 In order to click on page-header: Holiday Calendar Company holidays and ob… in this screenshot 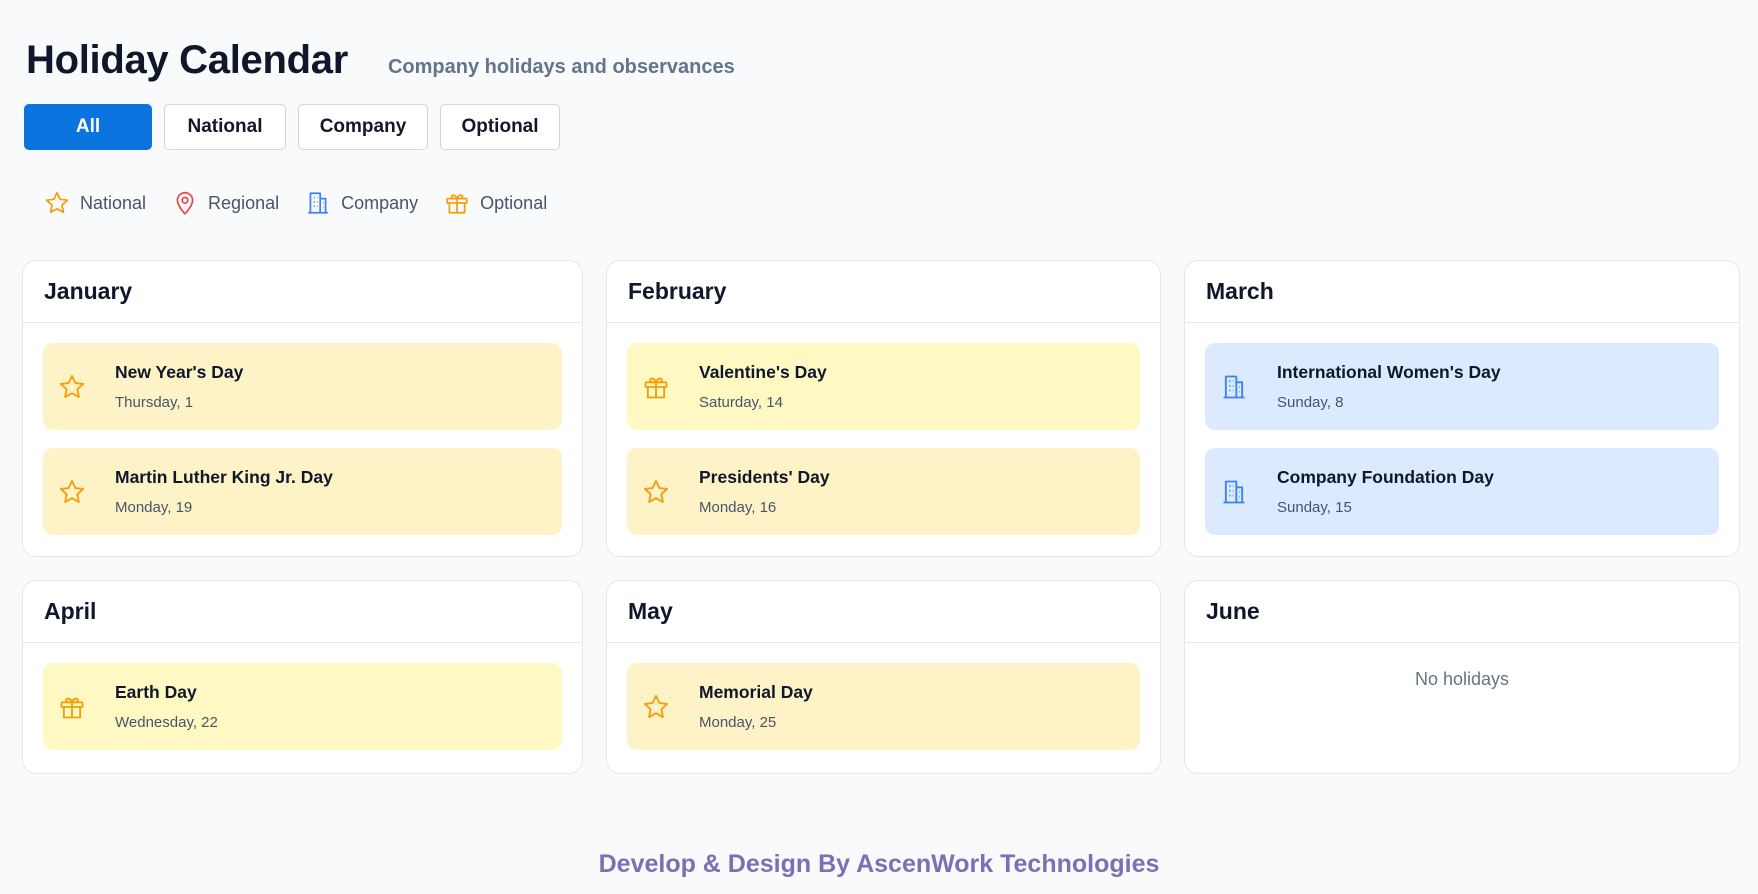, I will do `click(380, 60)`.